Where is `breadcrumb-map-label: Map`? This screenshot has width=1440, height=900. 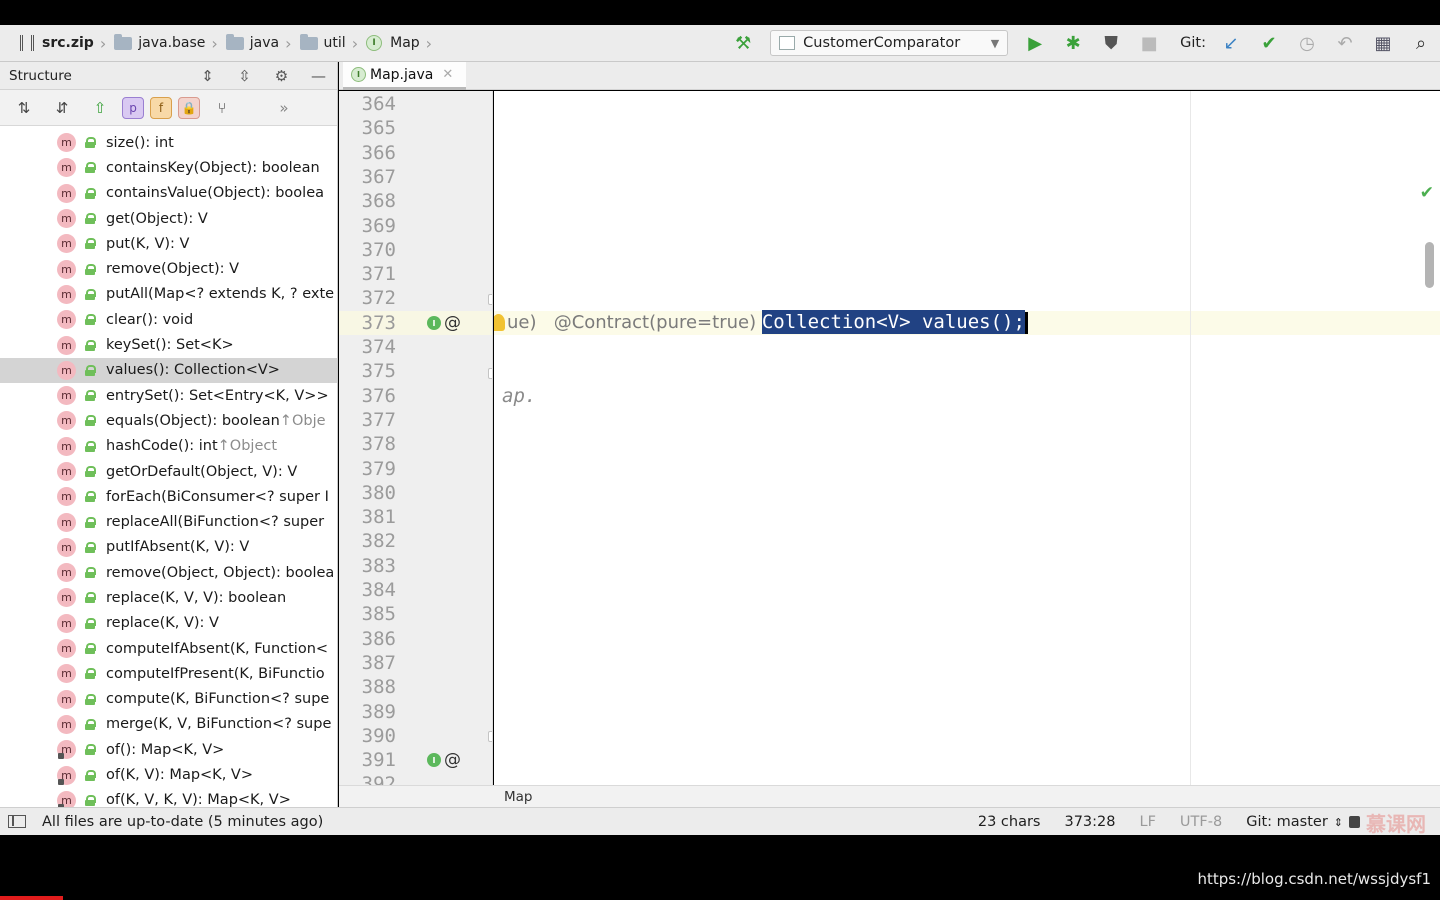
breadcrumb-map-label: Map is located at coordinates (518, 797).